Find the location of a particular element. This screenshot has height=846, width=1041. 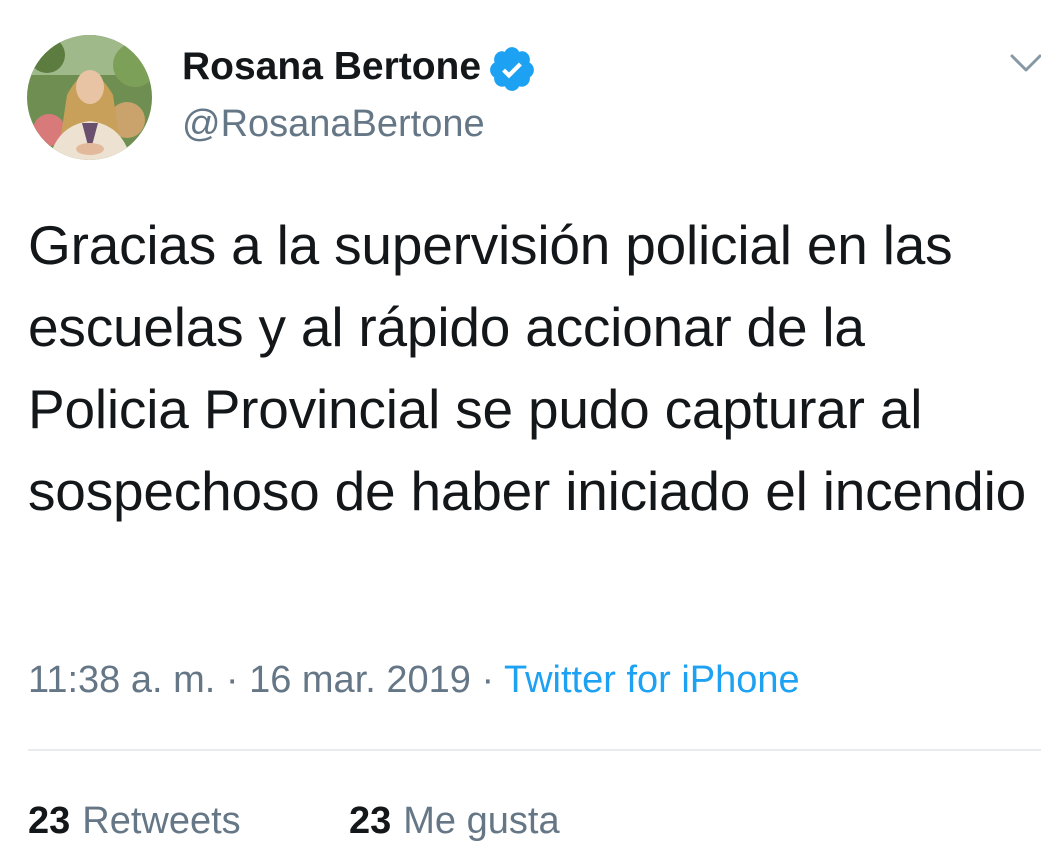

retweets-count: 23 is located at coordinates (49, 821).